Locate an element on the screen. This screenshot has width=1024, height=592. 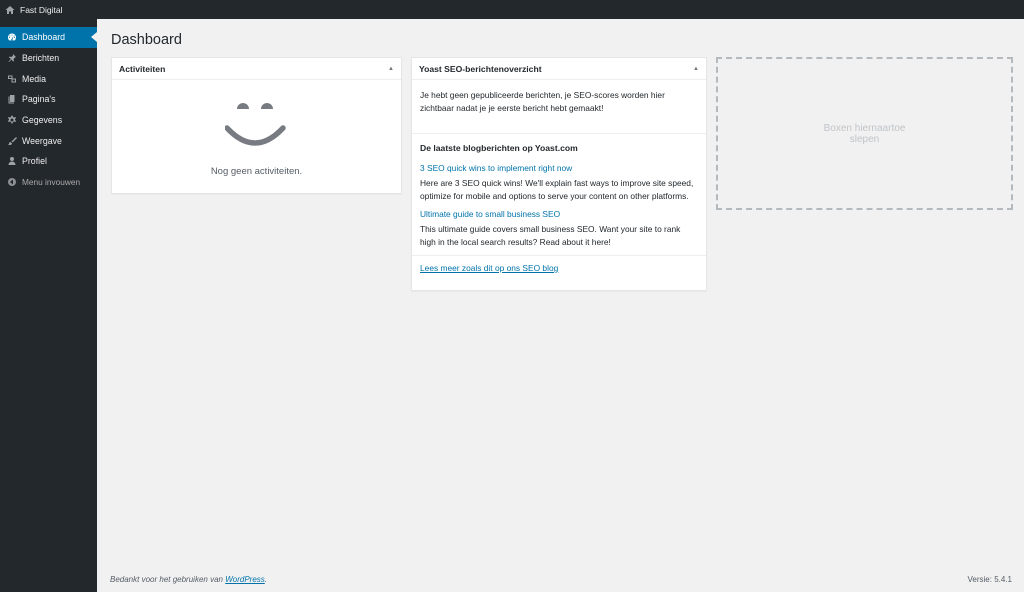
collapse-menu-button: Menu invouwen is located at coordinates (48, 182).